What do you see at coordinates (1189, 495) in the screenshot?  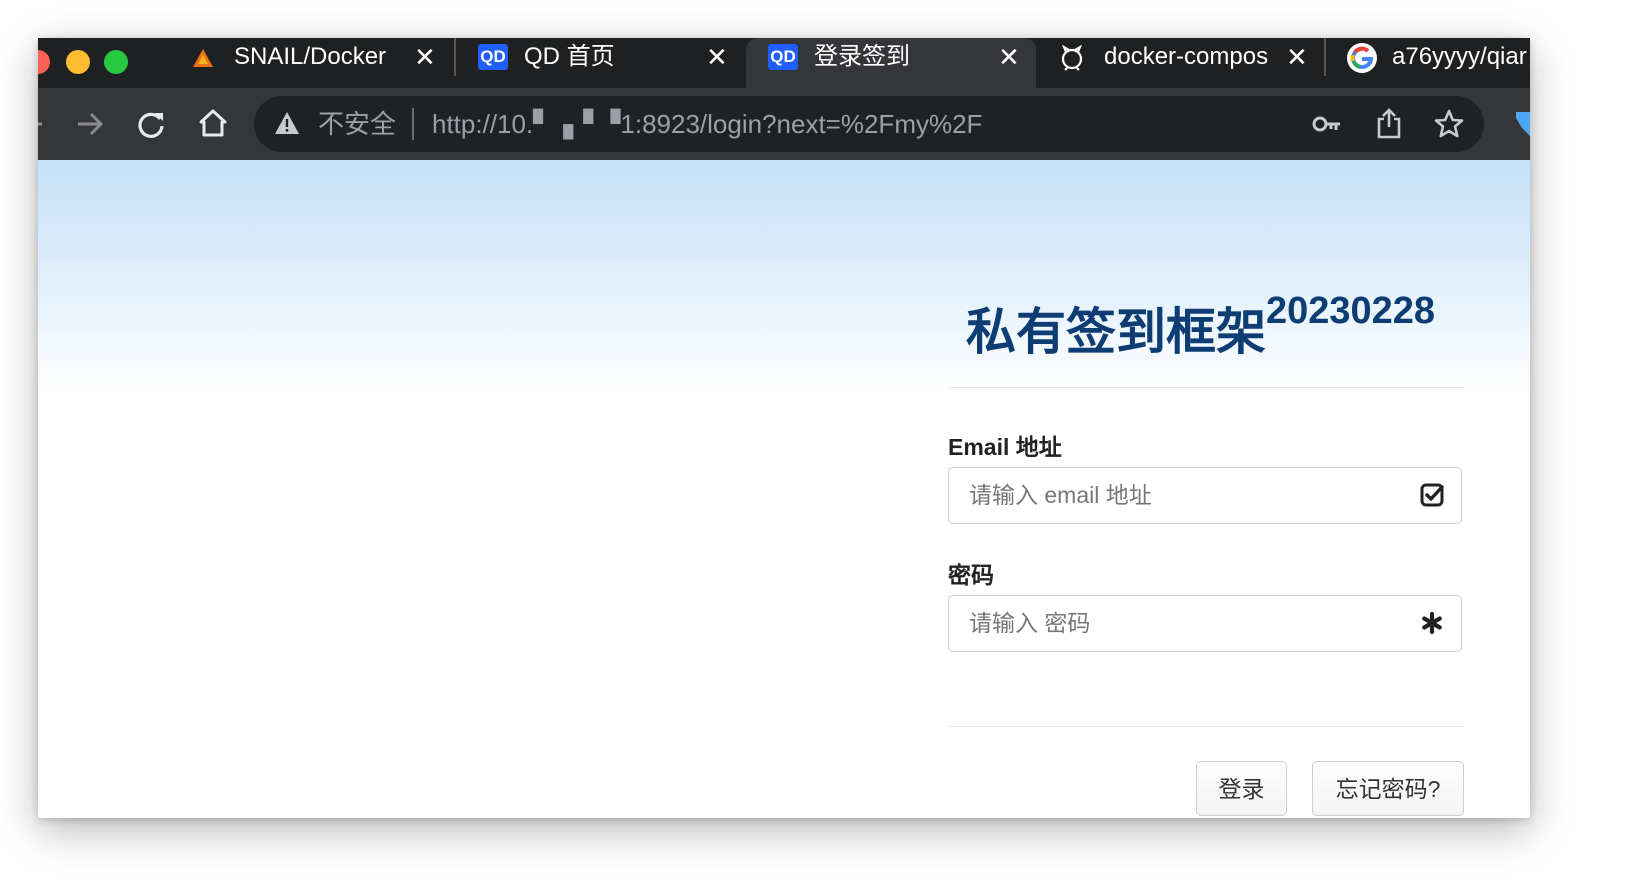 I see `email-input` at bounding box center [1189, 495].